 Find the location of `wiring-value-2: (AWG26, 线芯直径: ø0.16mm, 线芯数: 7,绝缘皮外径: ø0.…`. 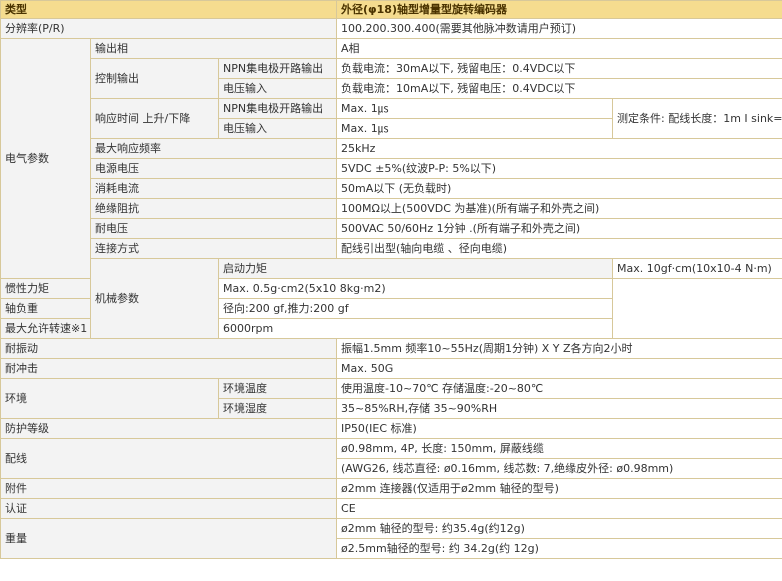

wiring-value-2: (AWG26, 线芯直径: ø0.16mm, 线芯数: 7,绝缘皮外径: ø0.… is located at coordinates (559, 468).